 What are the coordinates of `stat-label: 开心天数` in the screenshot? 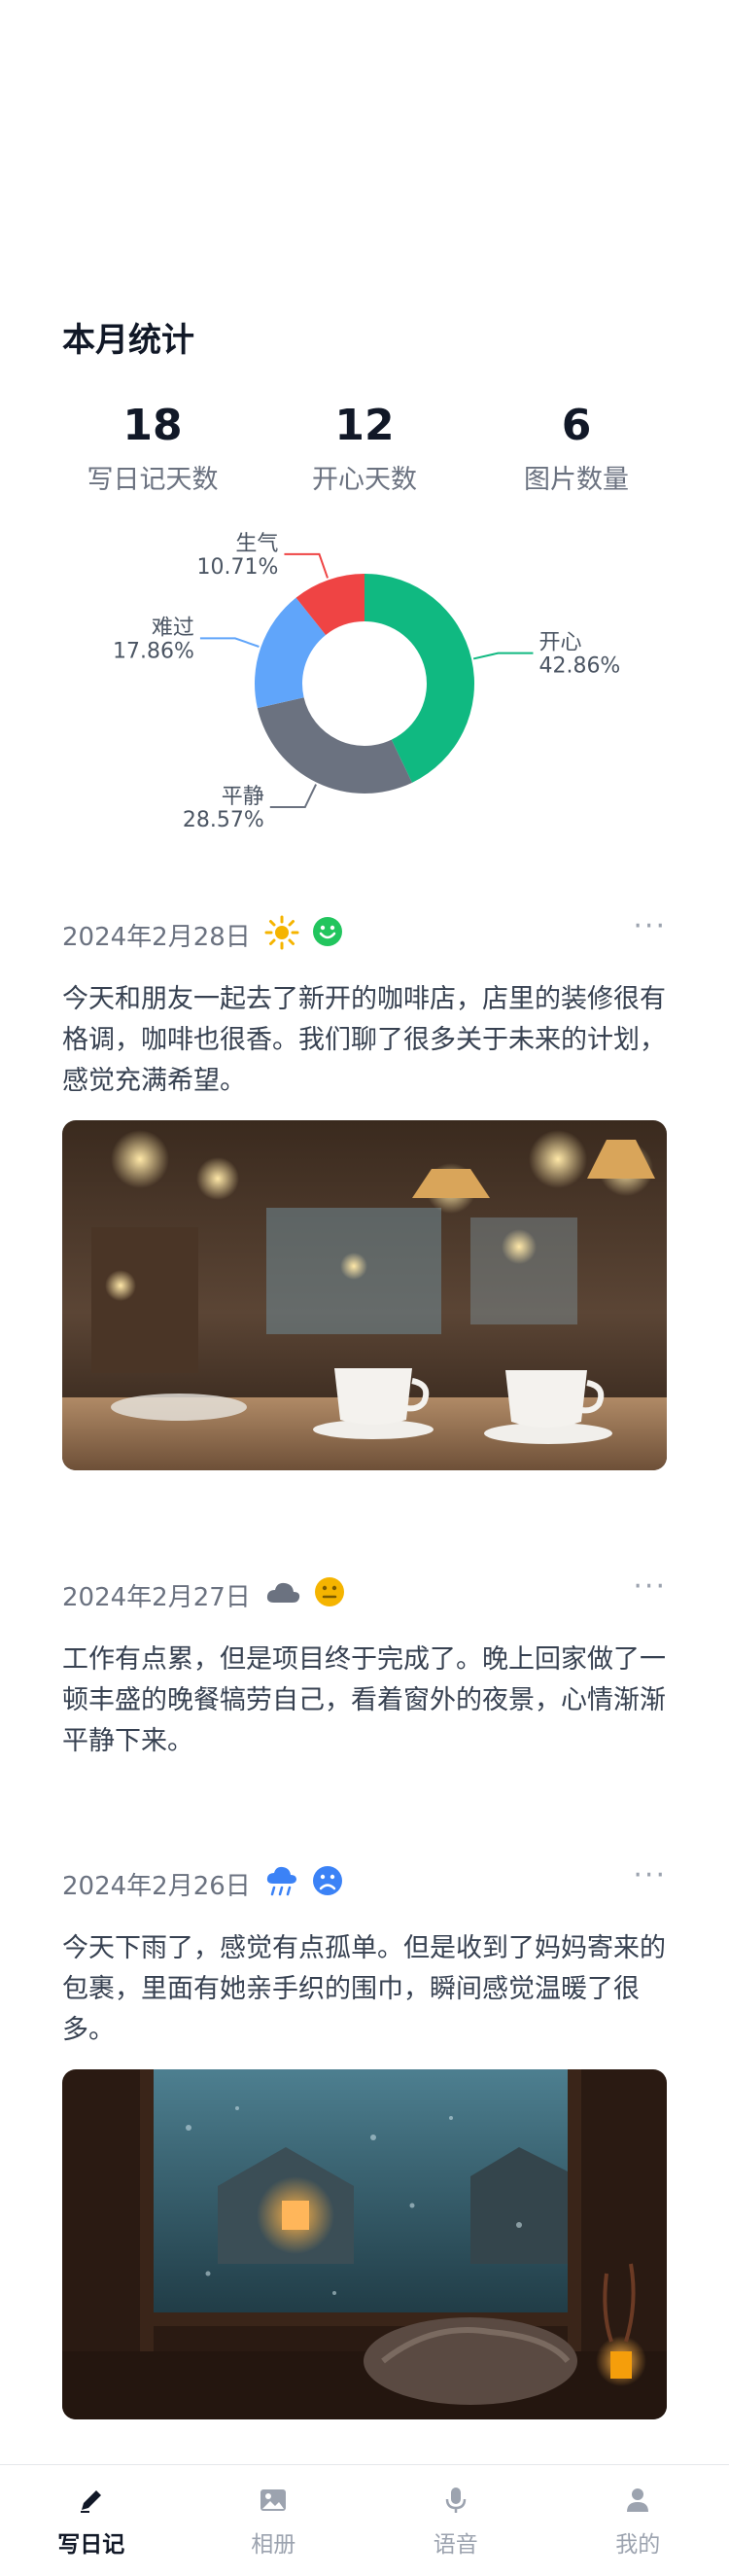 It's located at (364, 481).